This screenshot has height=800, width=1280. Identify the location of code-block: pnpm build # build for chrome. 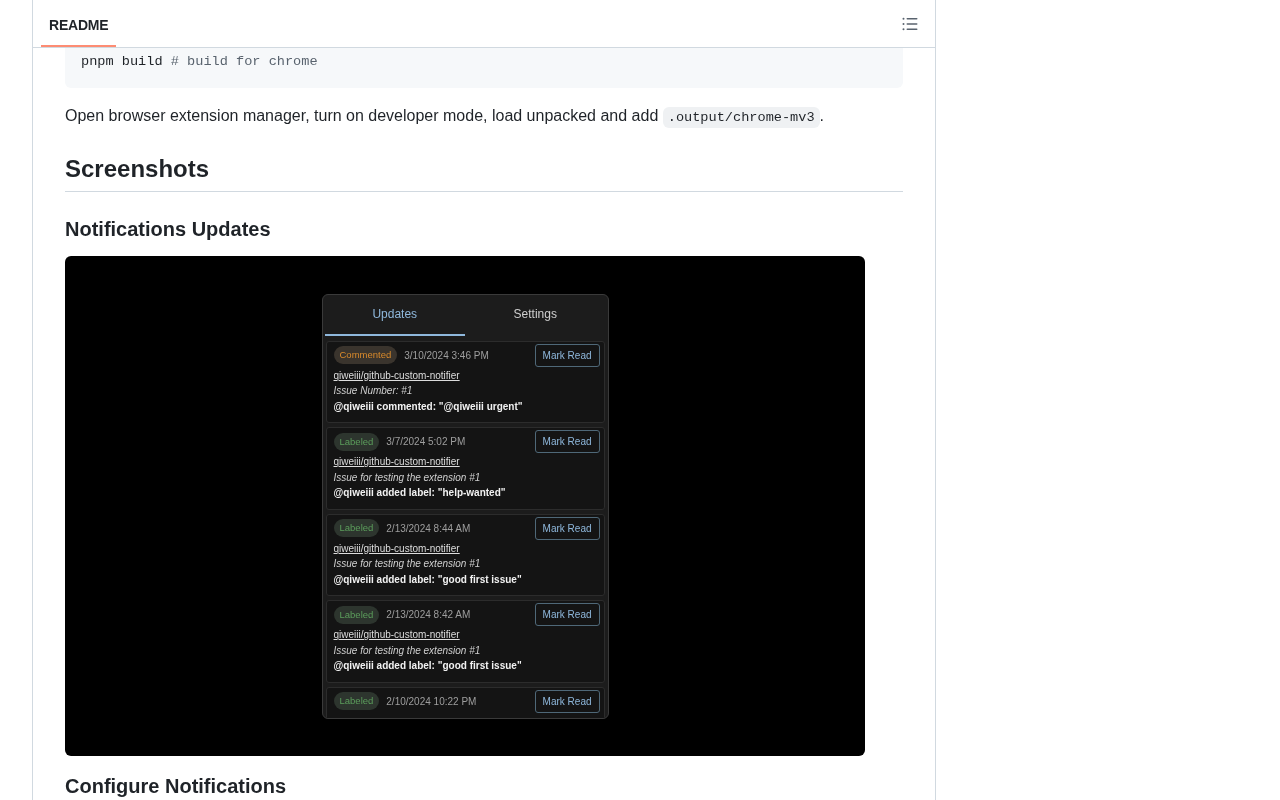
(484, 68).